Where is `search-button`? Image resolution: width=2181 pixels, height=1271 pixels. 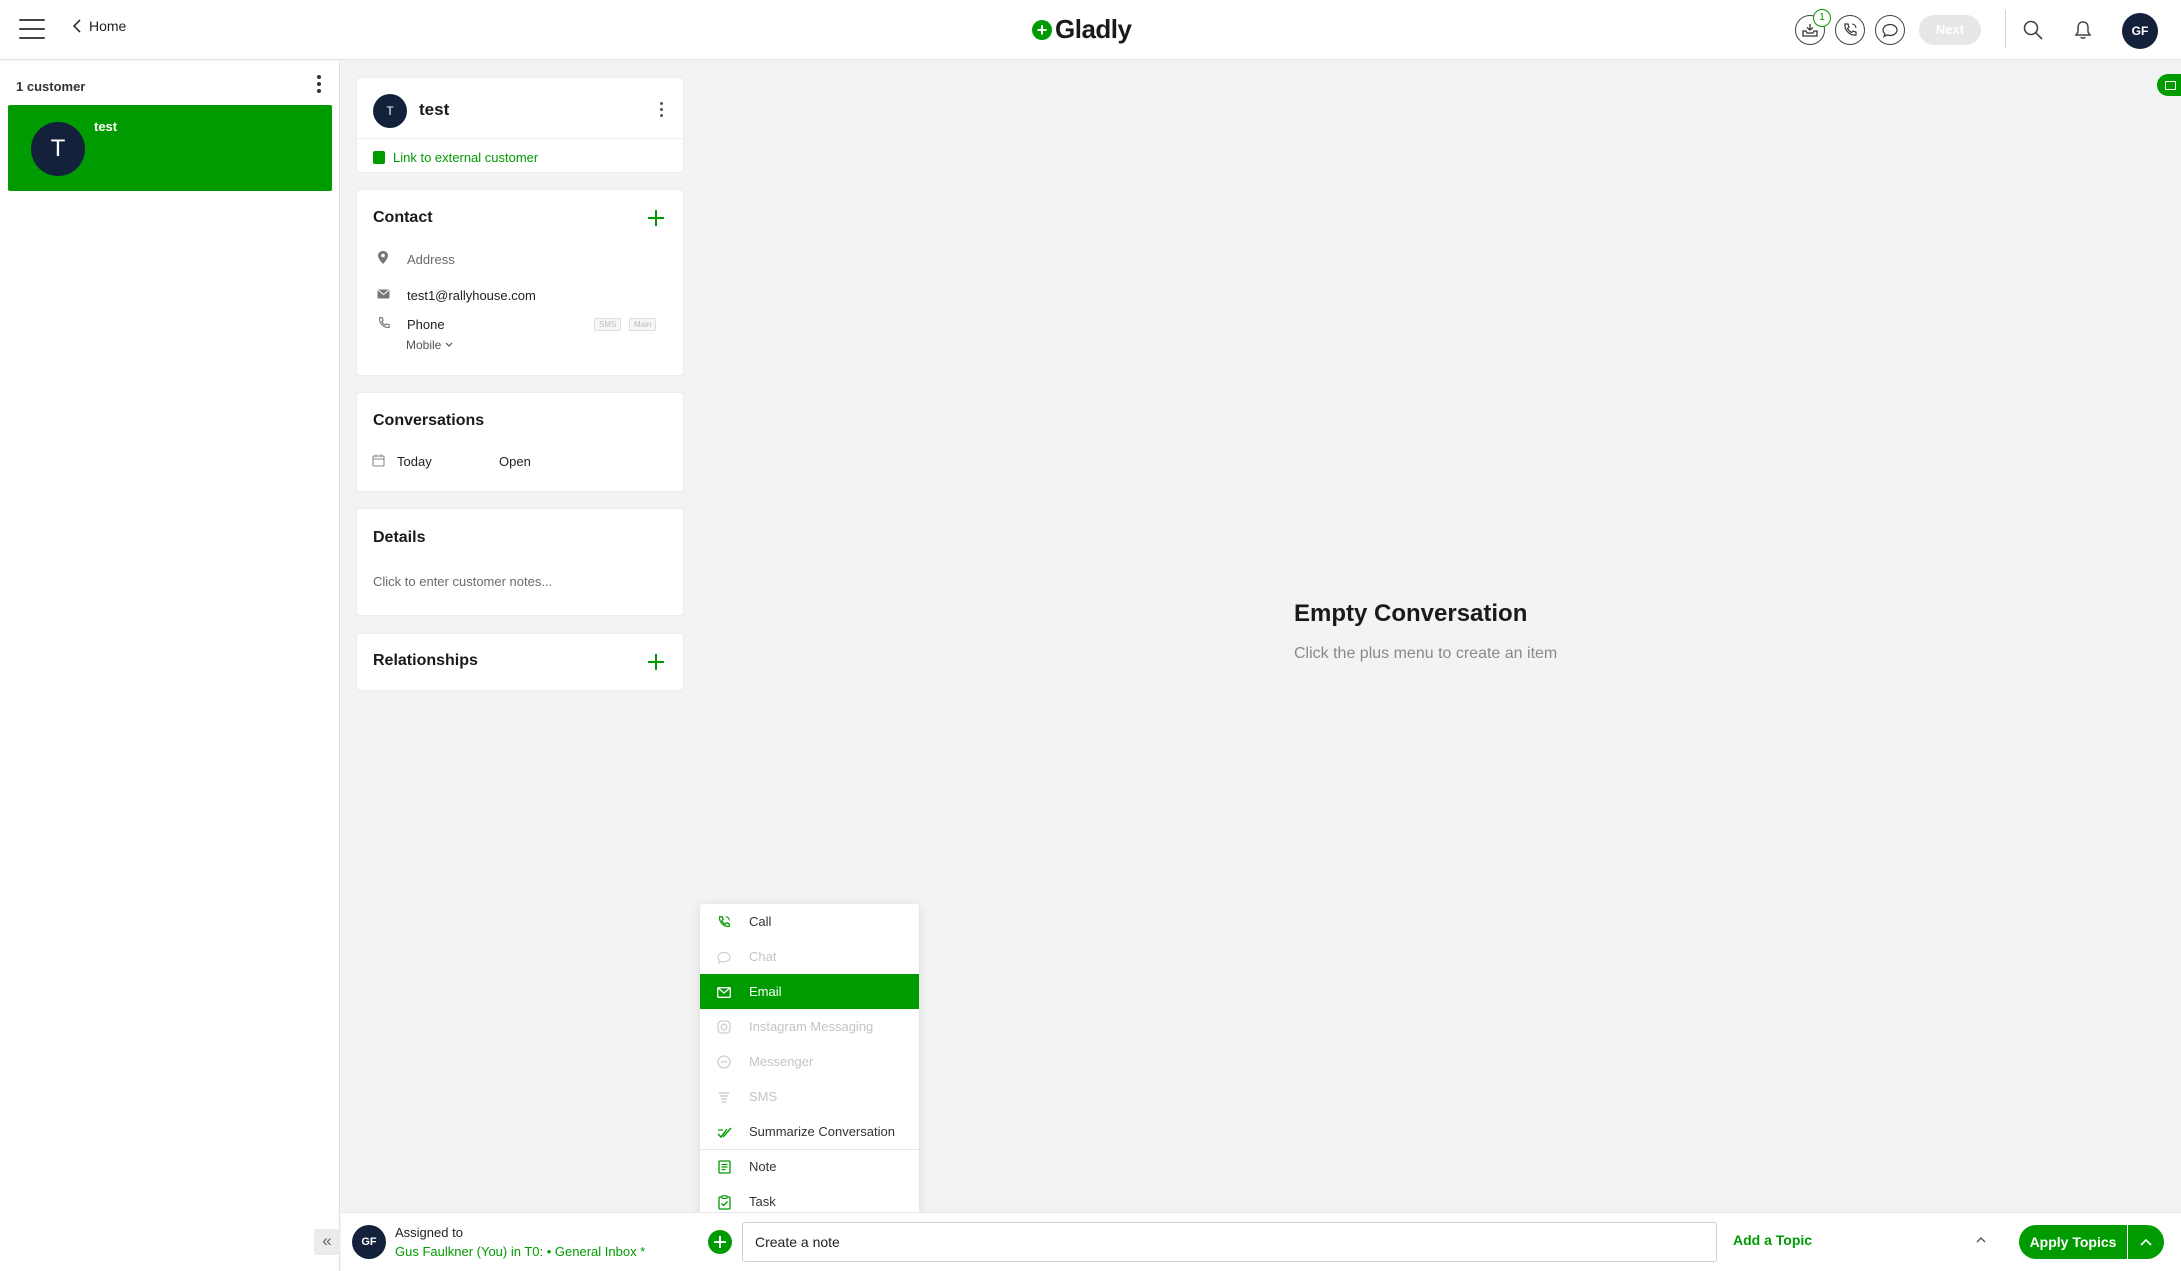 search-button is located at coordinates (2033, 30).